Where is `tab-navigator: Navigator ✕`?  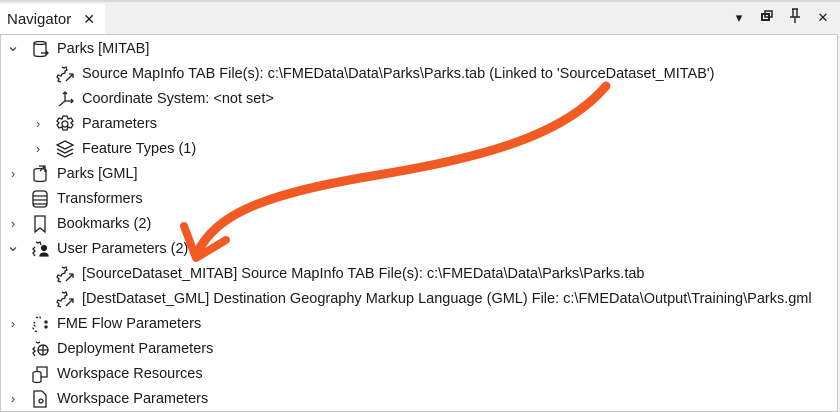 tab-navigator: Navigator ✕ is located at coordinates (52, 19).